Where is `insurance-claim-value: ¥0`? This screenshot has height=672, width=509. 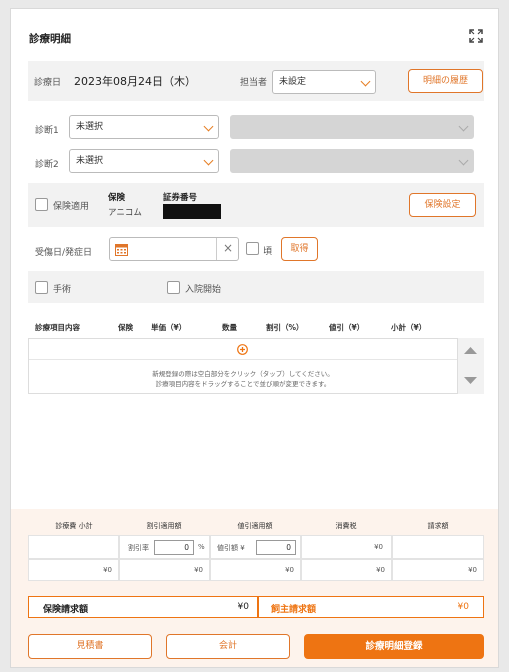 insurance-claim-value: ¥0 is located at coordinates (243, 607).